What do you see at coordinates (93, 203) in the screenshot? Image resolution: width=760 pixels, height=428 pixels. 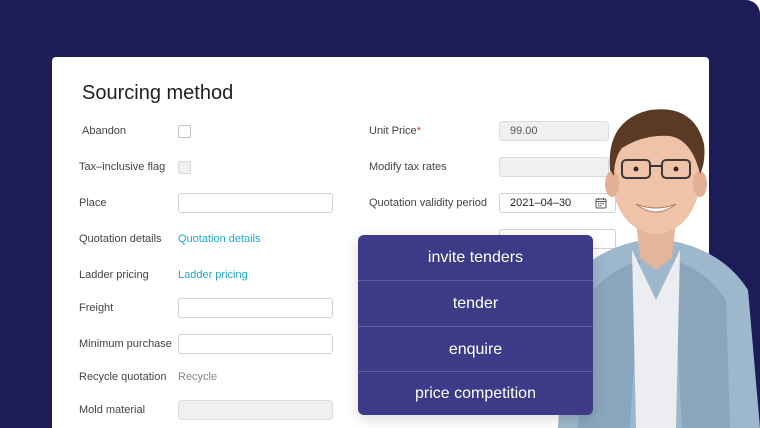 I see `place-label: Place` at bounding box center [93, 203].